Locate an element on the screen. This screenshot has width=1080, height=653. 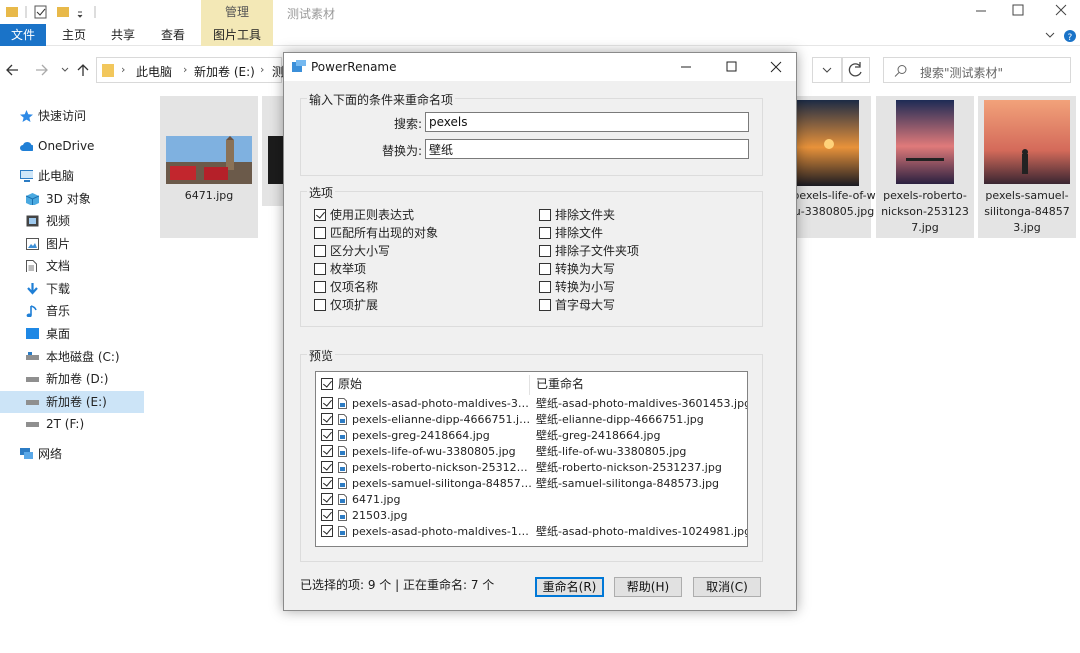
select-all-checkbox is located at coordinates (327, 384).